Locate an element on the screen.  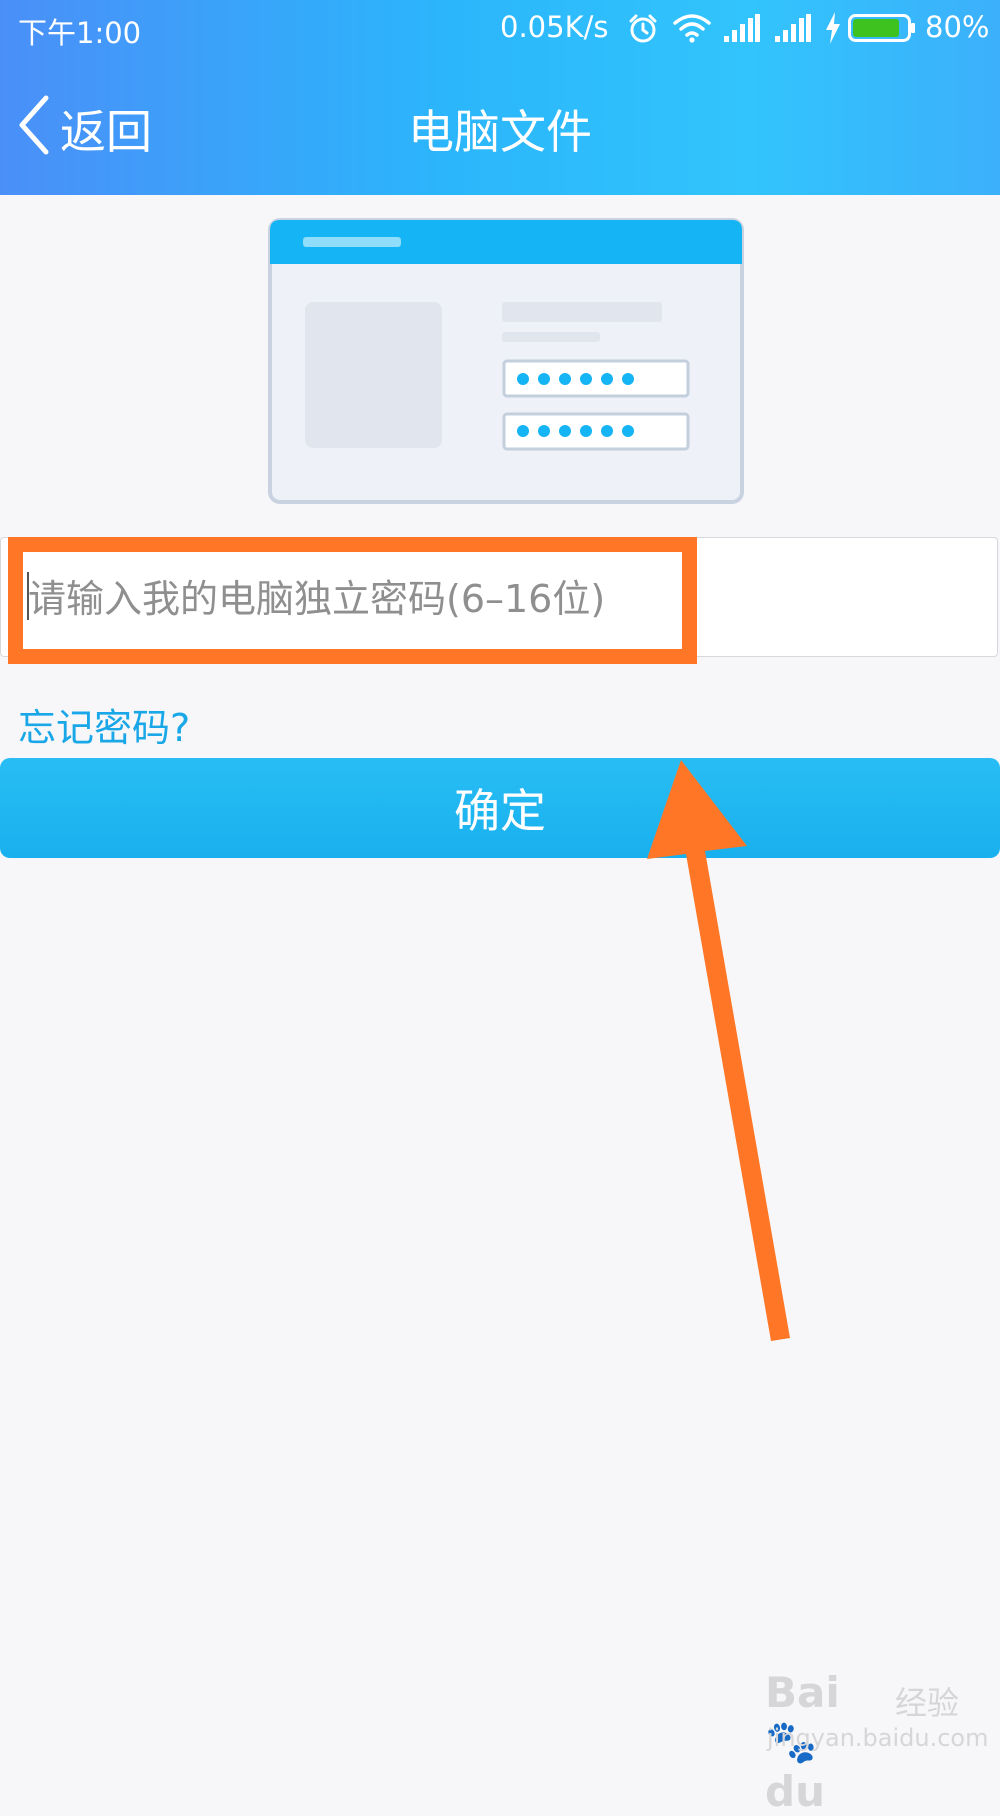
text-caret is located at coordinates (28, 596).